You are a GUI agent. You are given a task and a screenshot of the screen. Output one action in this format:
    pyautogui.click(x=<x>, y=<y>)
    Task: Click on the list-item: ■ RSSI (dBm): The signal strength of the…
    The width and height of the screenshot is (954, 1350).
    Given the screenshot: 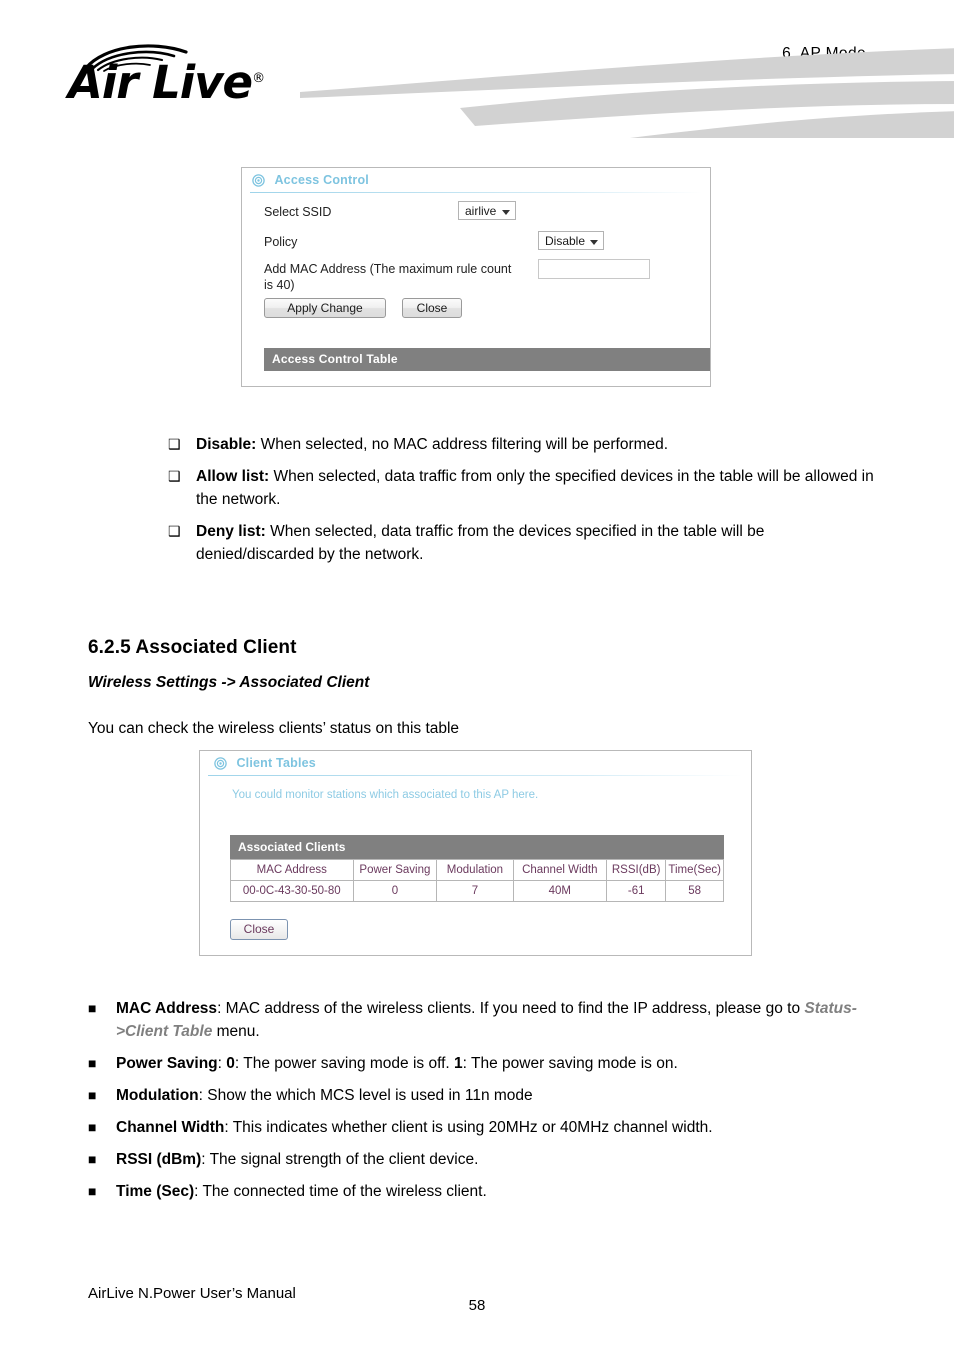 What is the action you would take?
    pyautogui.click(x=475, y=1159)
    